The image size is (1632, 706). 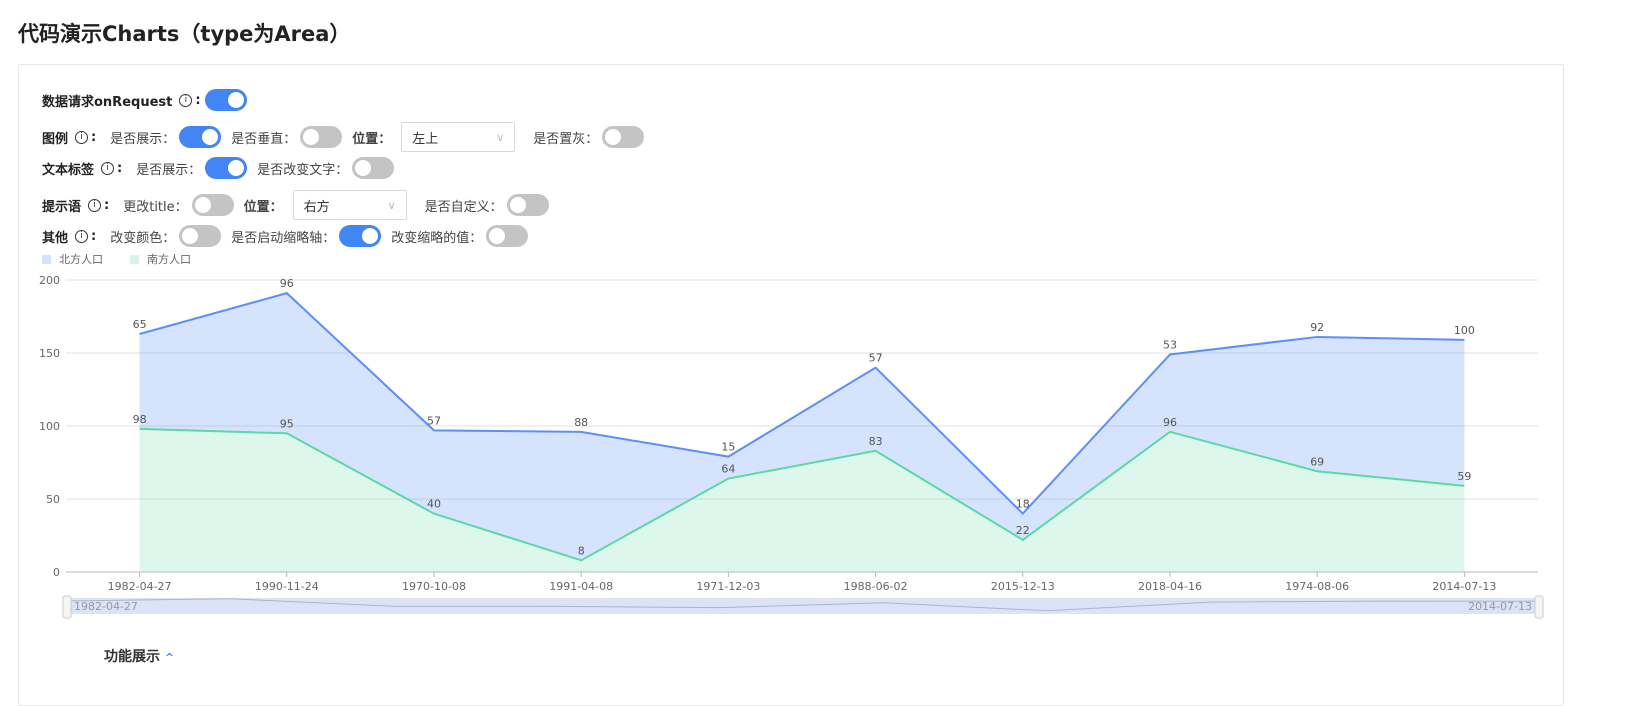 What do you see at coordinates (1317, 586) in the screenshot?
I see `x-tick-label: 1974-08-06` at bounding box center [1317, 586].